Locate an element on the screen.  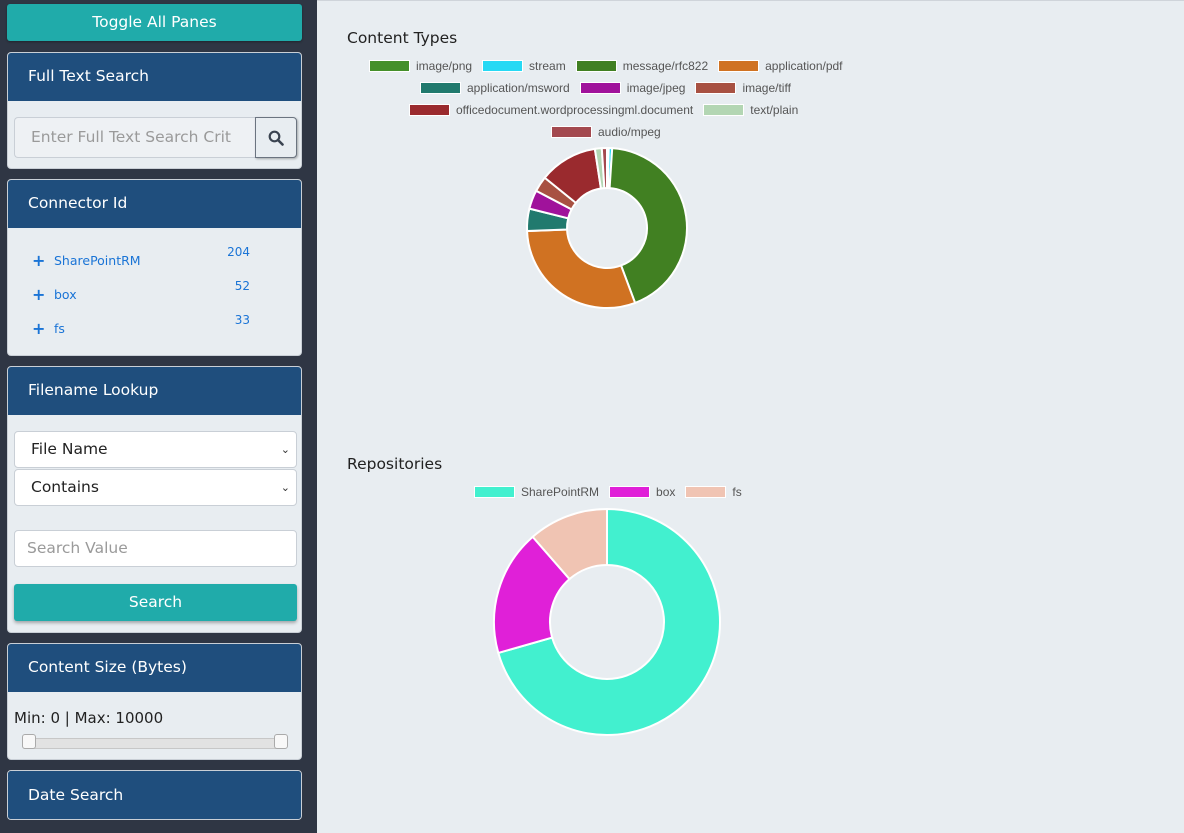
legend-item-message-rfc822: message/rfc822 is located at coordinates (642, 66).